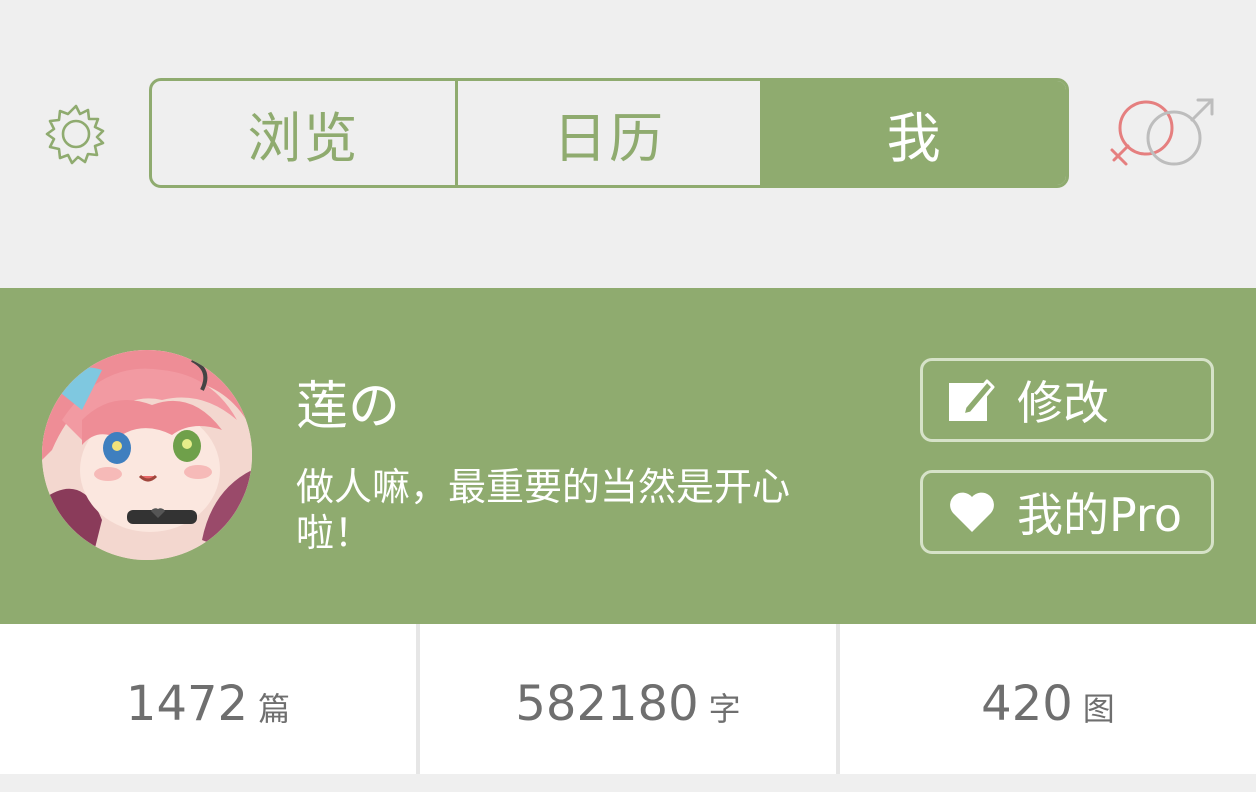  I want to click on stat-unit: 字, so click(724, 709).